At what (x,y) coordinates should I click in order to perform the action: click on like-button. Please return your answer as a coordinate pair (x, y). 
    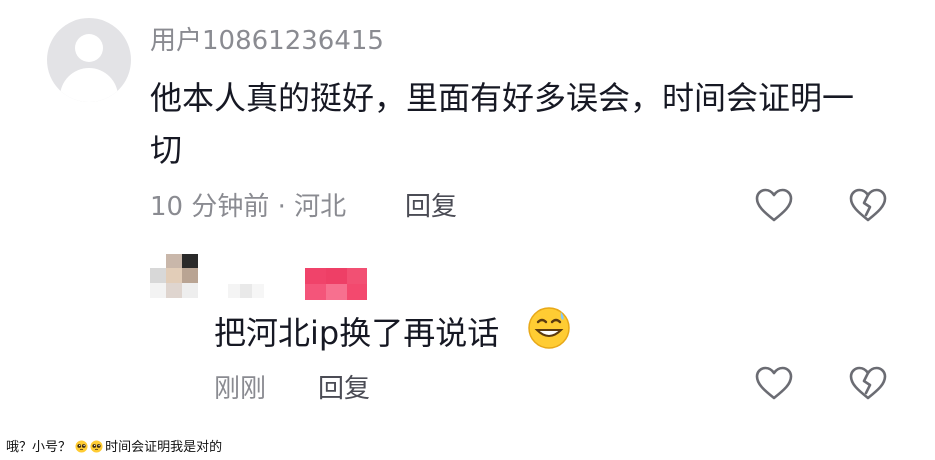
    Looking at the image, I should click on (774, 206).